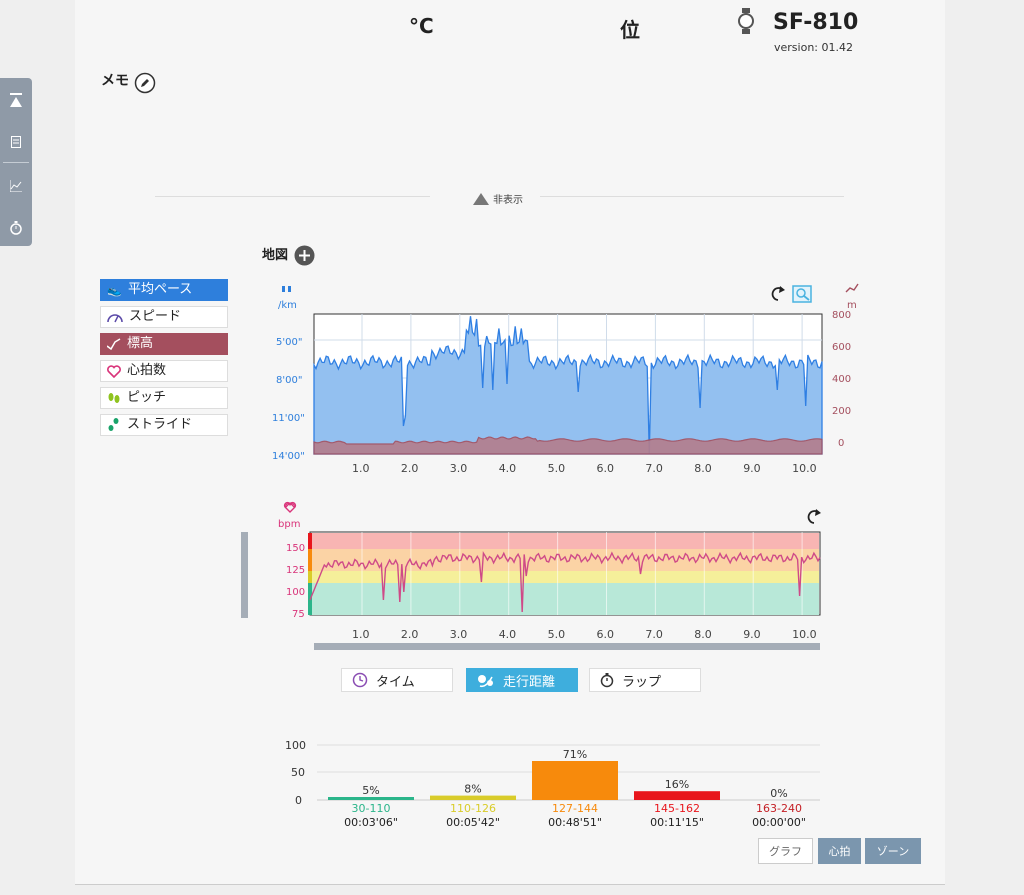 The height and width of the screenshot is (895, 1024). I want to click on hide-label: 非表示, so click(508, 200).